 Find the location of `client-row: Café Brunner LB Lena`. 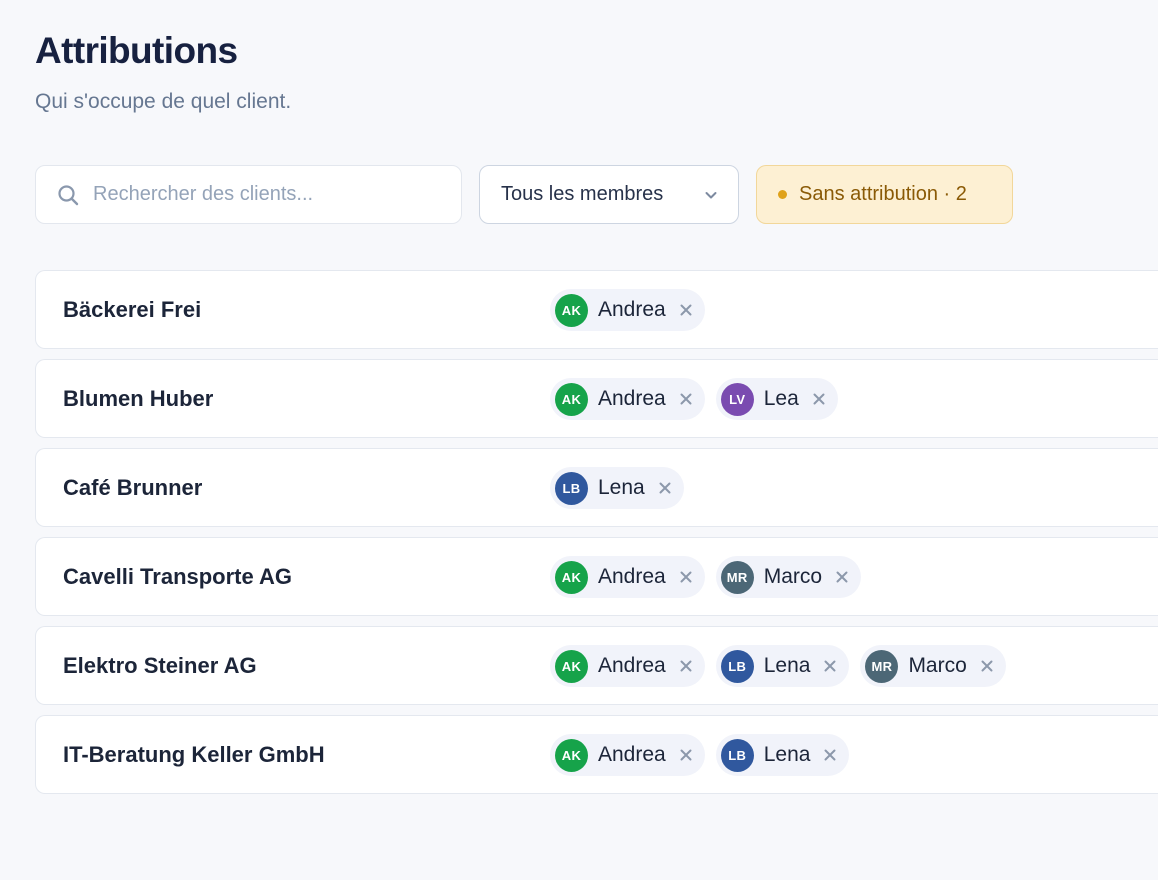

client-row: Café Brunner LB Lena is located at coordinates (596, 487).